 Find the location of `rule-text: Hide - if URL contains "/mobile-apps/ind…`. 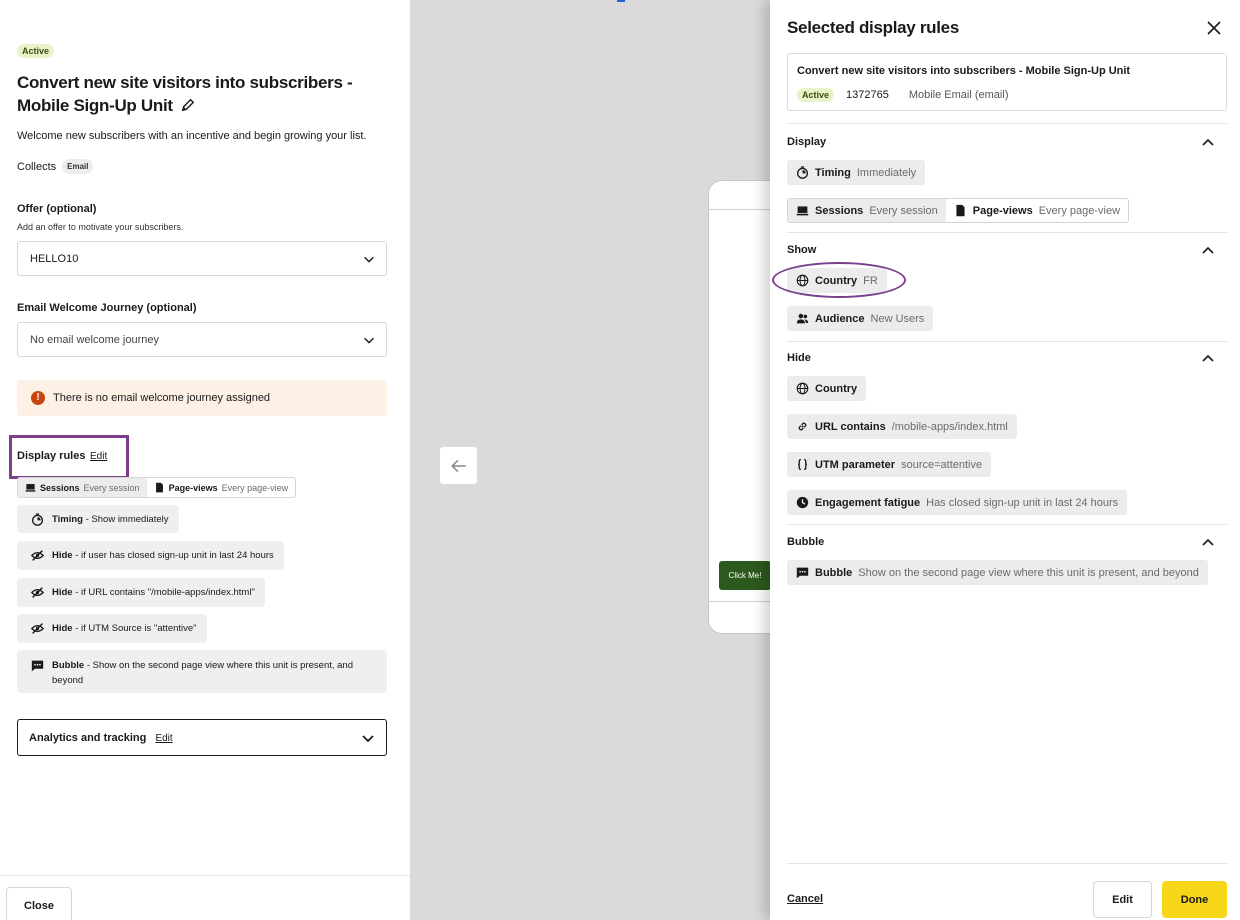

rule-text: Hide - if URL contains "/mobile-apps/ind… is located at coordinates (153, 592).